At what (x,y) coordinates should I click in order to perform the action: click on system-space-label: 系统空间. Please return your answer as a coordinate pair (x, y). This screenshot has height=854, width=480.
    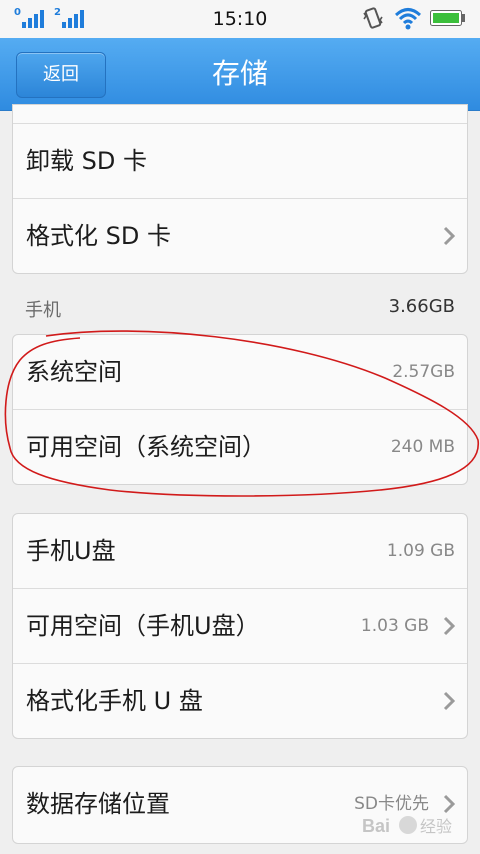
    Looking at the image, I should click on (74, 372).